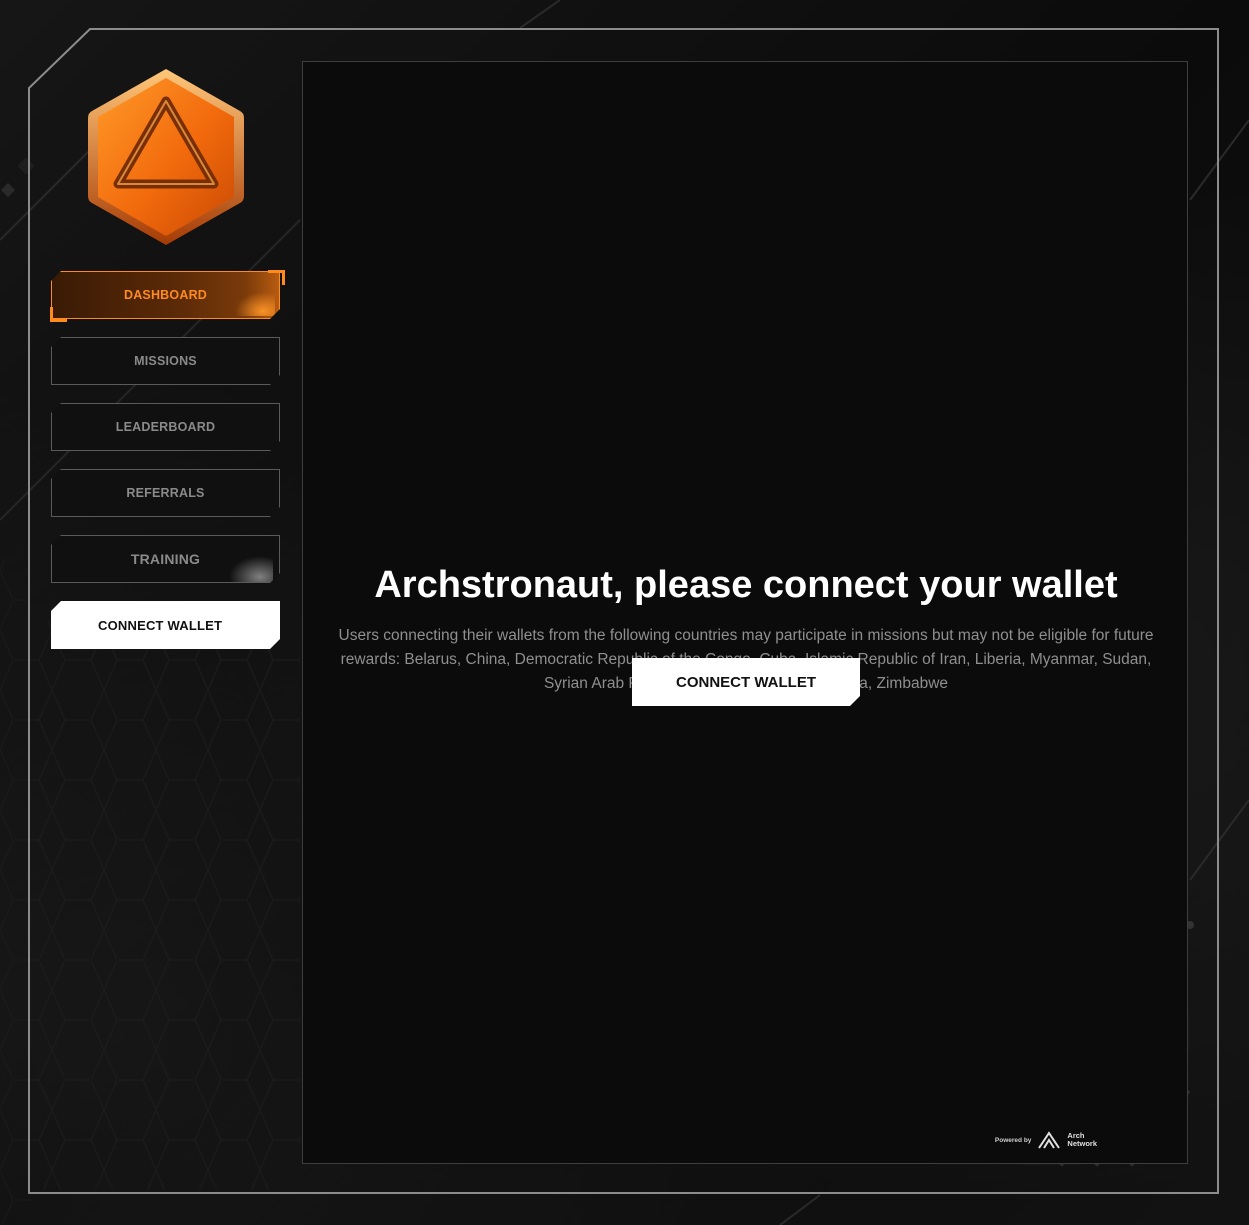  I want to click on arch-network-name: Arch Network, so click(1082, 1140).